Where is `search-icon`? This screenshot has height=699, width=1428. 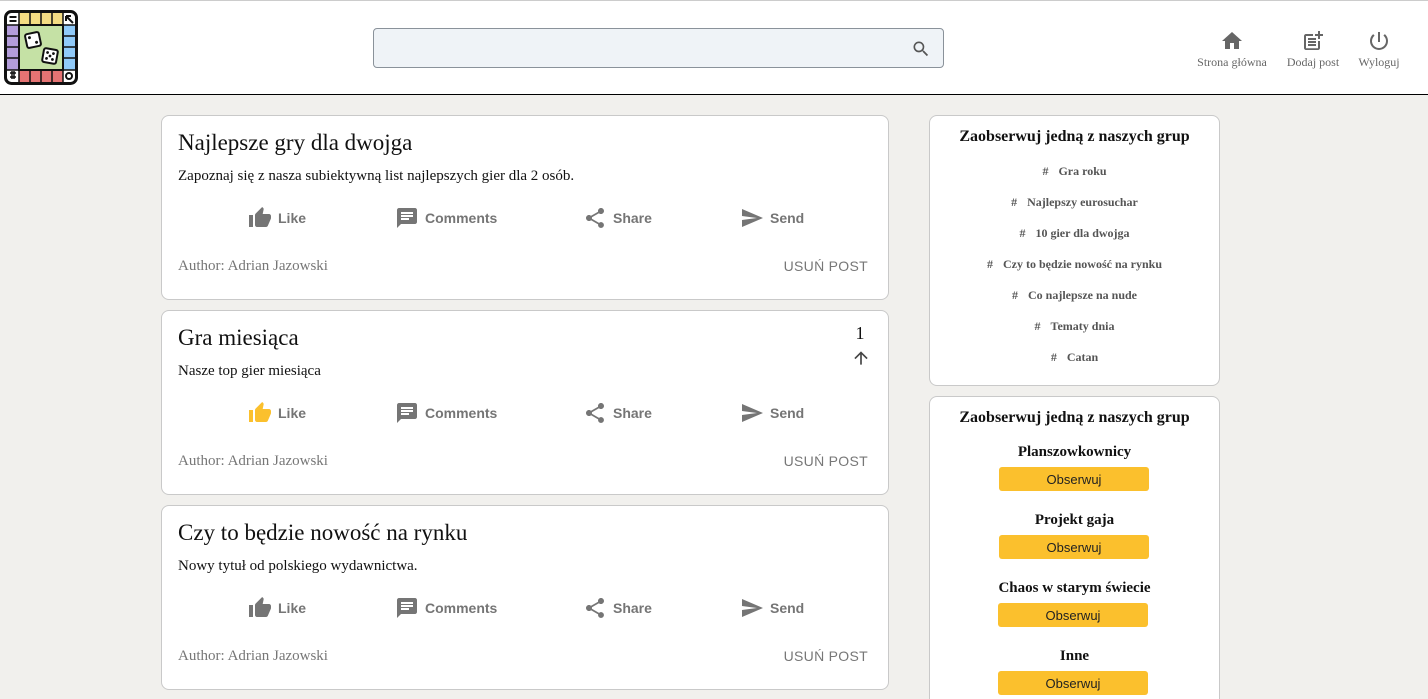 search-icon is located at coordinates (921, 49).